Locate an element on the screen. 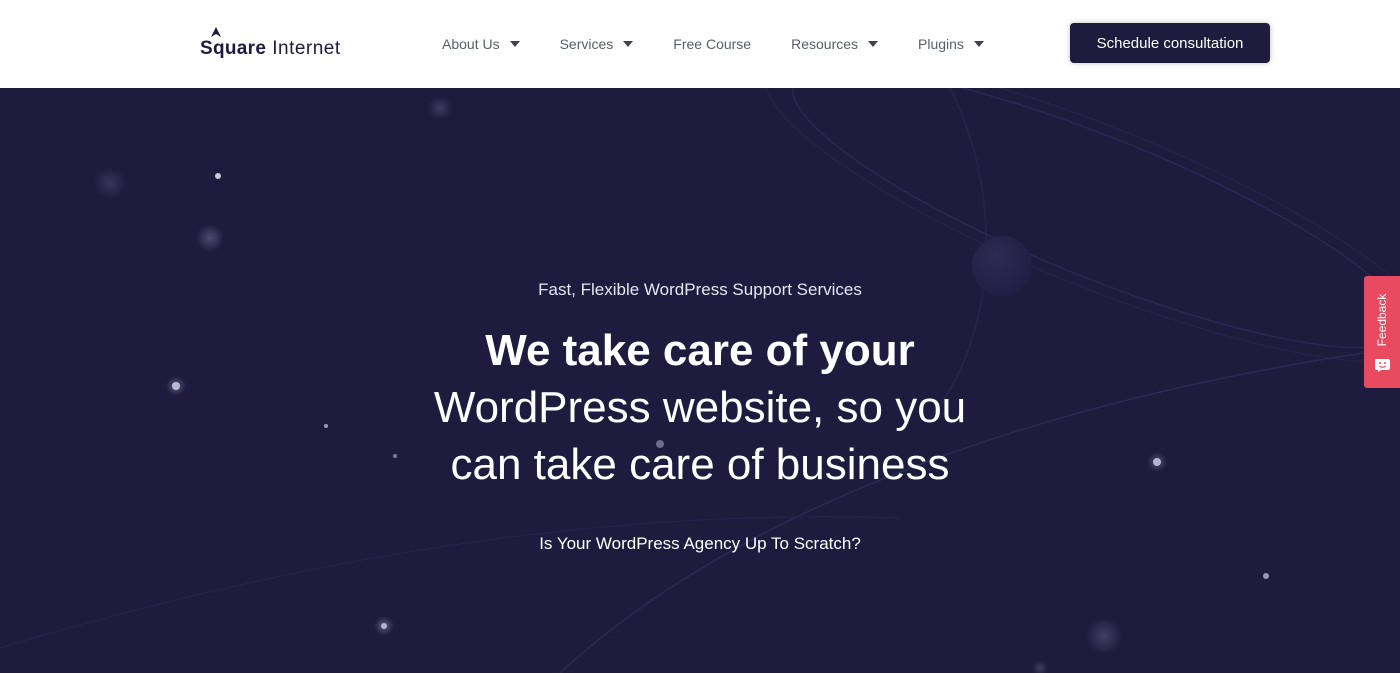 The image size is (1400, 673). feedback-tab: Feedback is located at coordinates (1382, 332).